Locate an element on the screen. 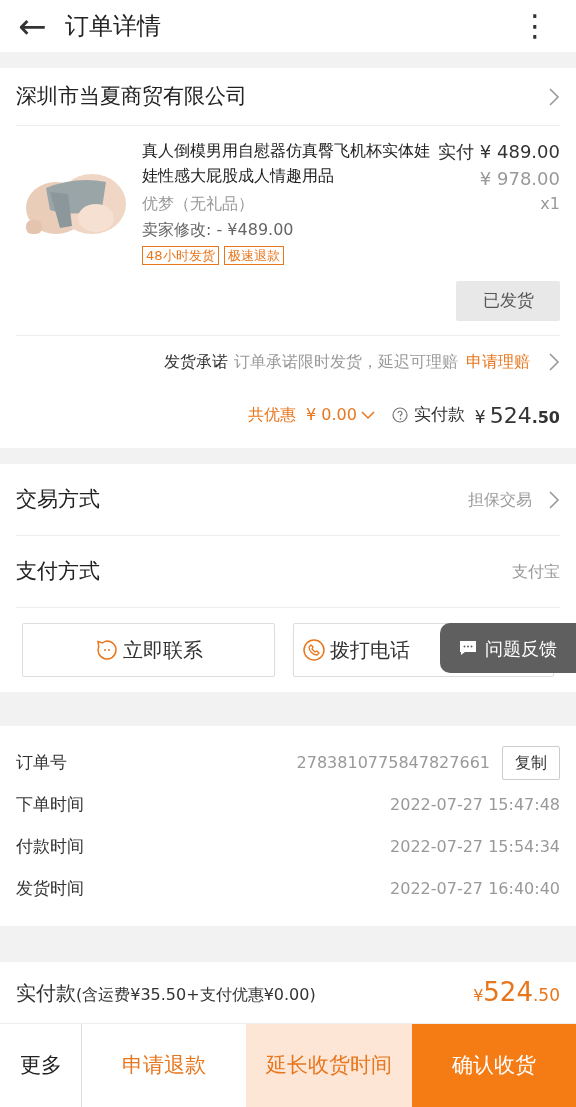 The width and height of the screenshot is (576, 1107). paid-price: ¥ 489.00 is located at coordinates (519, 152).